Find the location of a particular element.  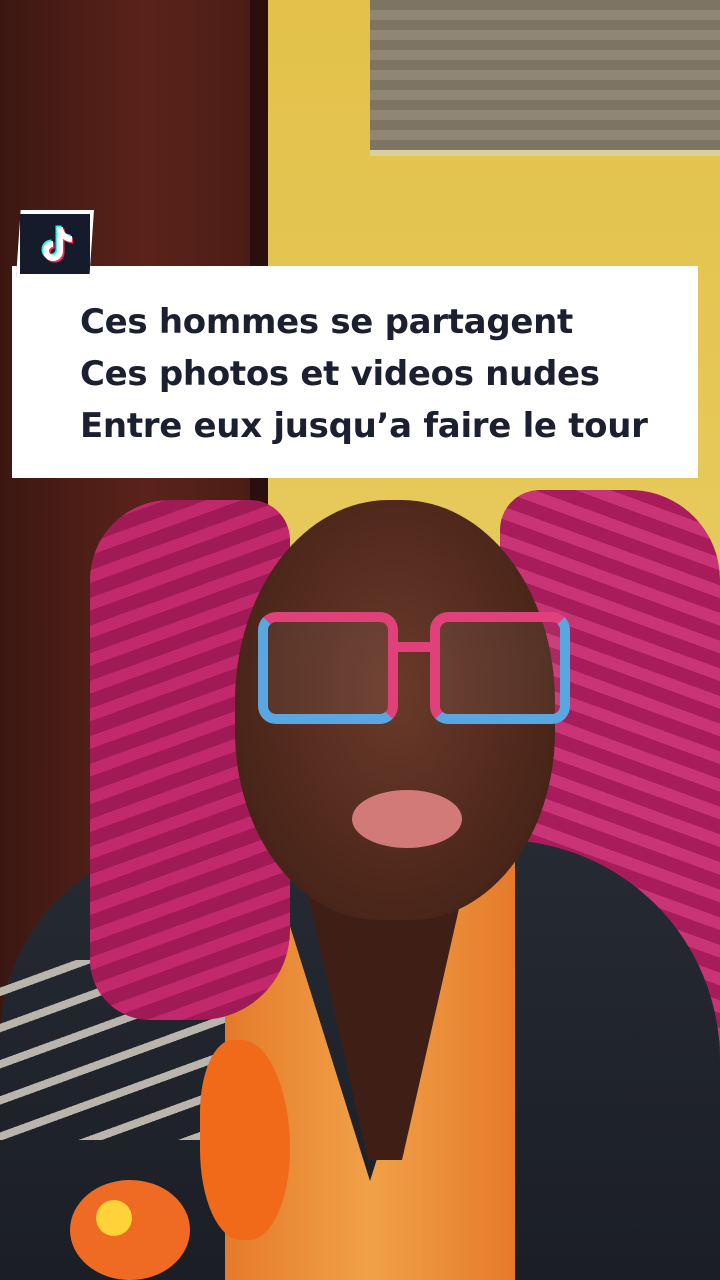

glasses-bridge is located at coordinates (414, 647).